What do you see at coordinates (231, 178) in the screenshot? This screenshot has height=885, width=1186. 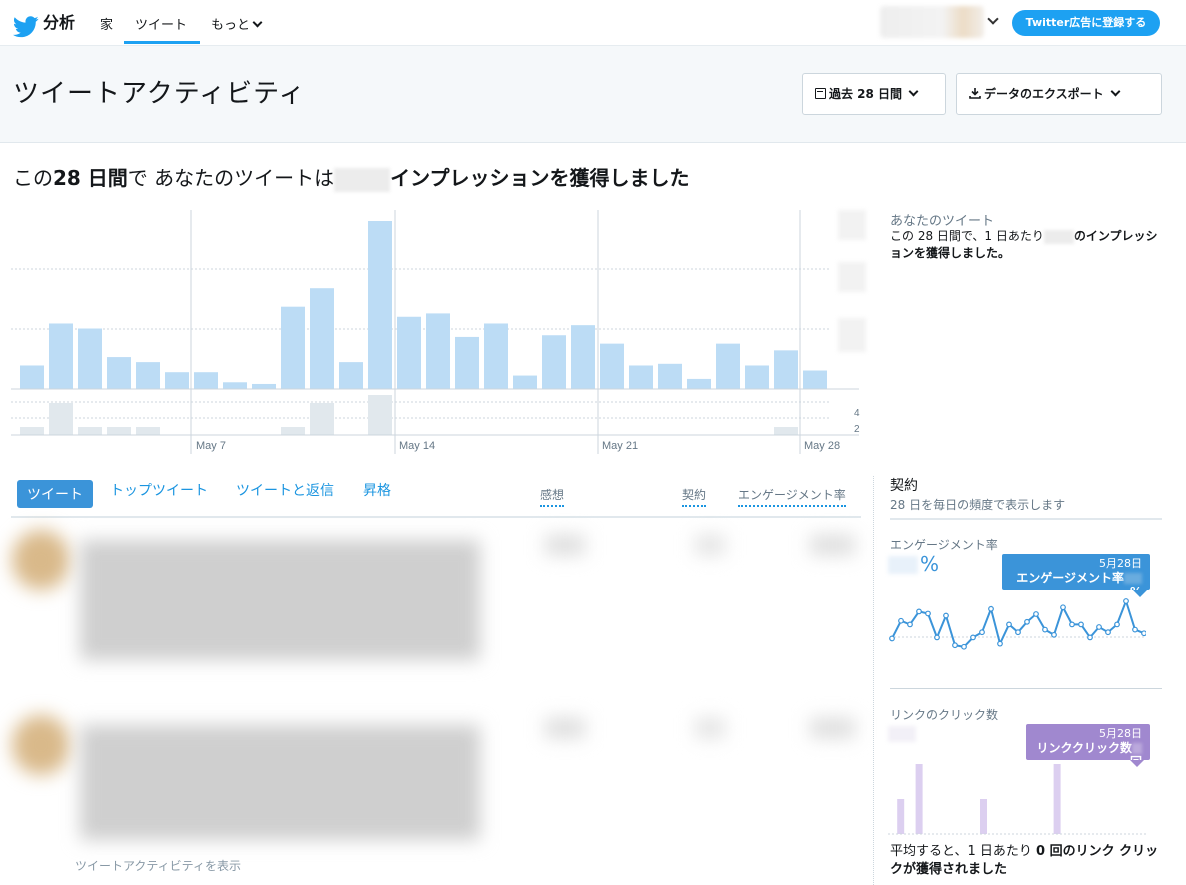 I see `summary-middle: で あなたのツイートは` at bounding box center [231, 178].